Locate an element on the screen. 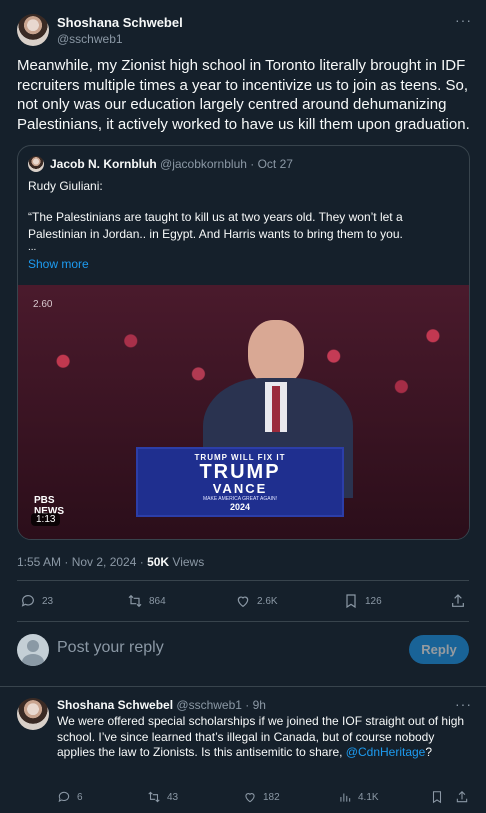 The image size is (486, 813). analytics-icon is located at coordinates (345, 797).